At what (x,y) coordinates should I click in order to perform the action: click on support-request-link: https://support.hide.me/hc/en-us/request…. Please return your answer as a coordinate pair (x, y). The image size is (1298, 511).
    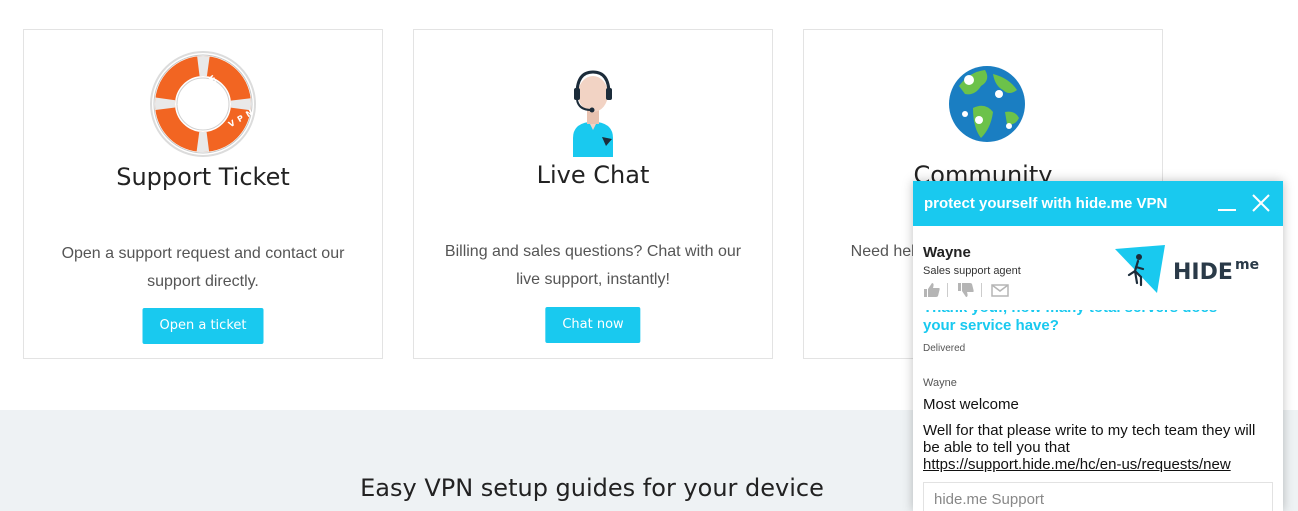
    Looking at the image, I should click on (1077, 464).